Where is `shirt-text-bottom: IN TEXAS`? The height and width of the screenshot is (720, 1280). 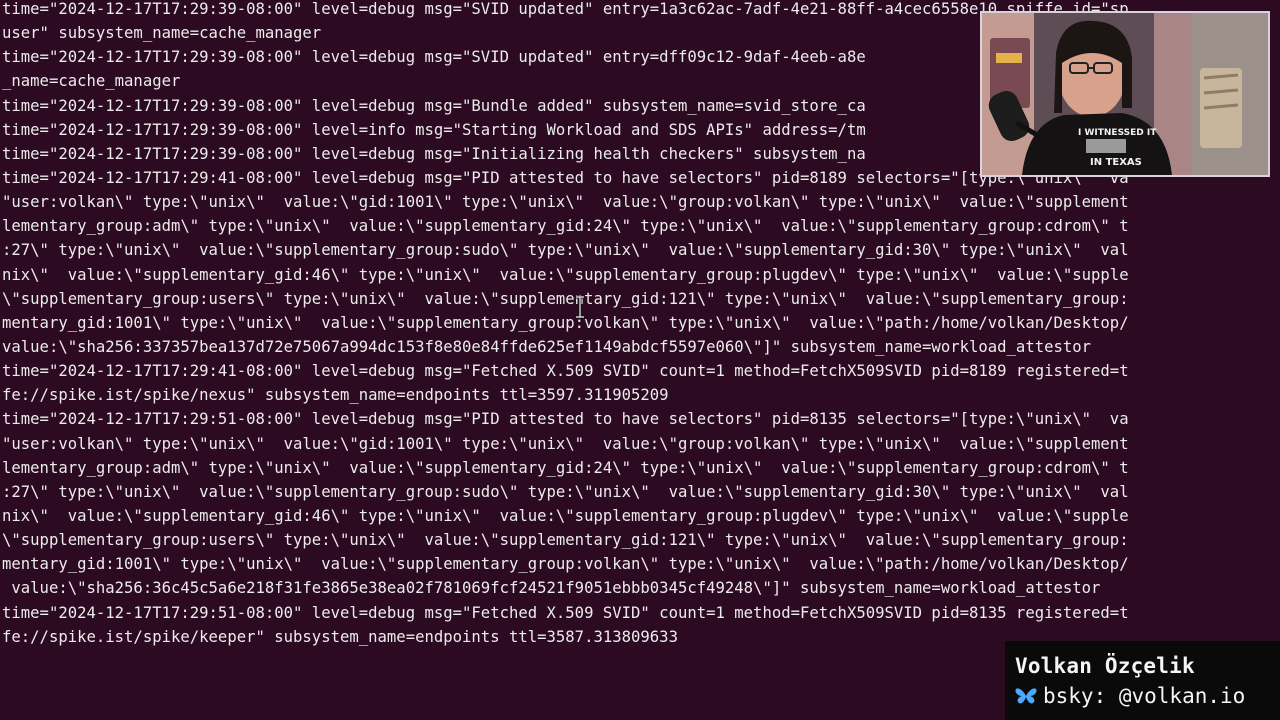
shirt-text-bottom: IN TEXAS is located at coordinates (1116, 162).